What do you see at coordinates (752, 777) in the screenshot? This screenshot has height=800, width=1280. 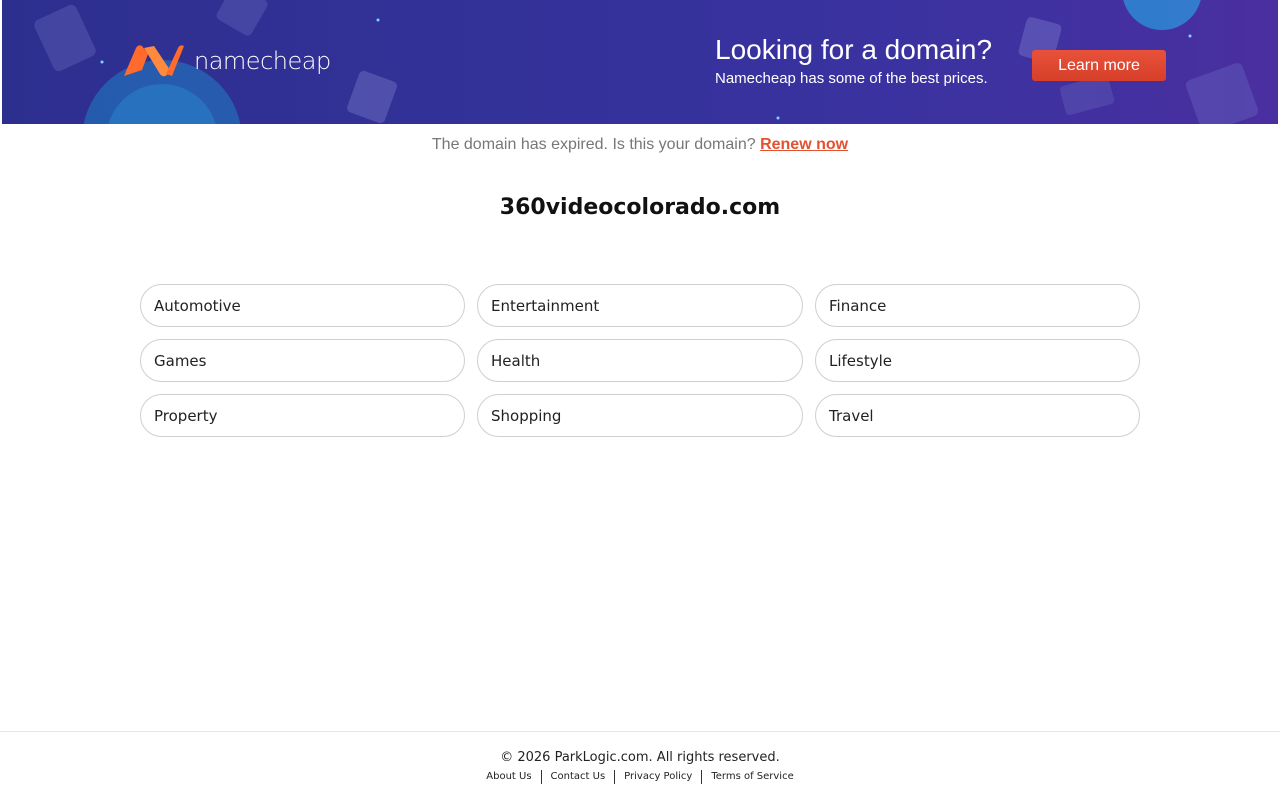 I see `footer-link-terms: Terms of Service` at bounding box center [752, 777].